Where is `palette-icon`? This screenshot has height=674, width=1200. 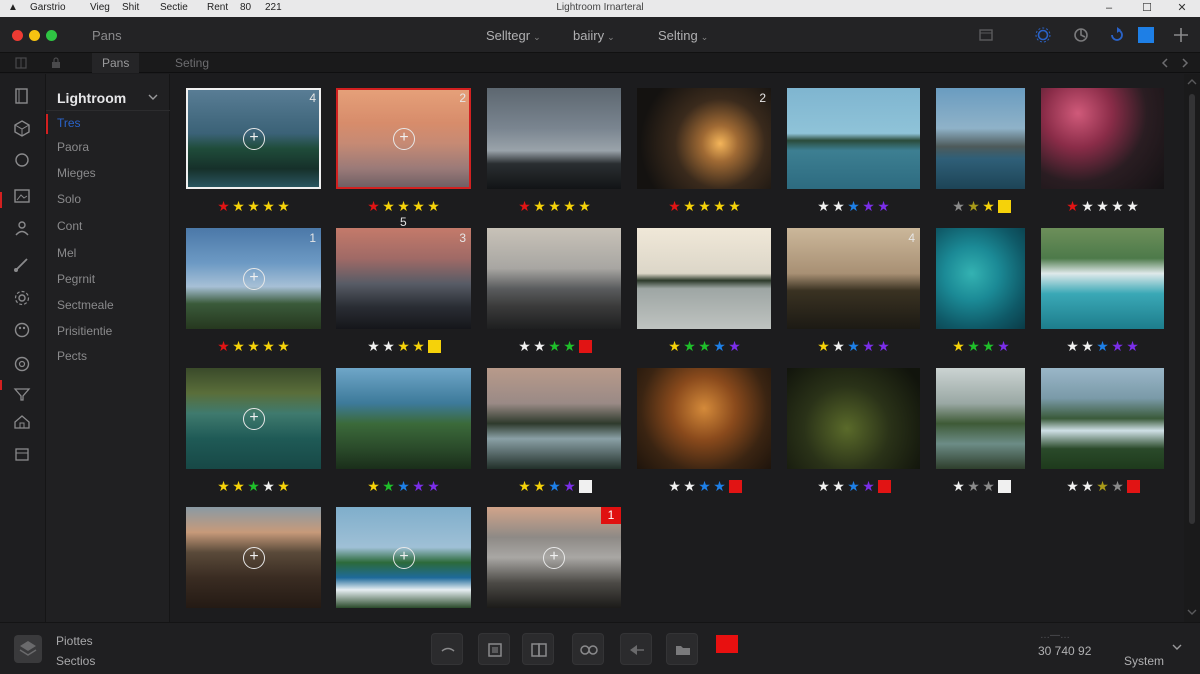
palette-icon is located at coordinates (22, 330).